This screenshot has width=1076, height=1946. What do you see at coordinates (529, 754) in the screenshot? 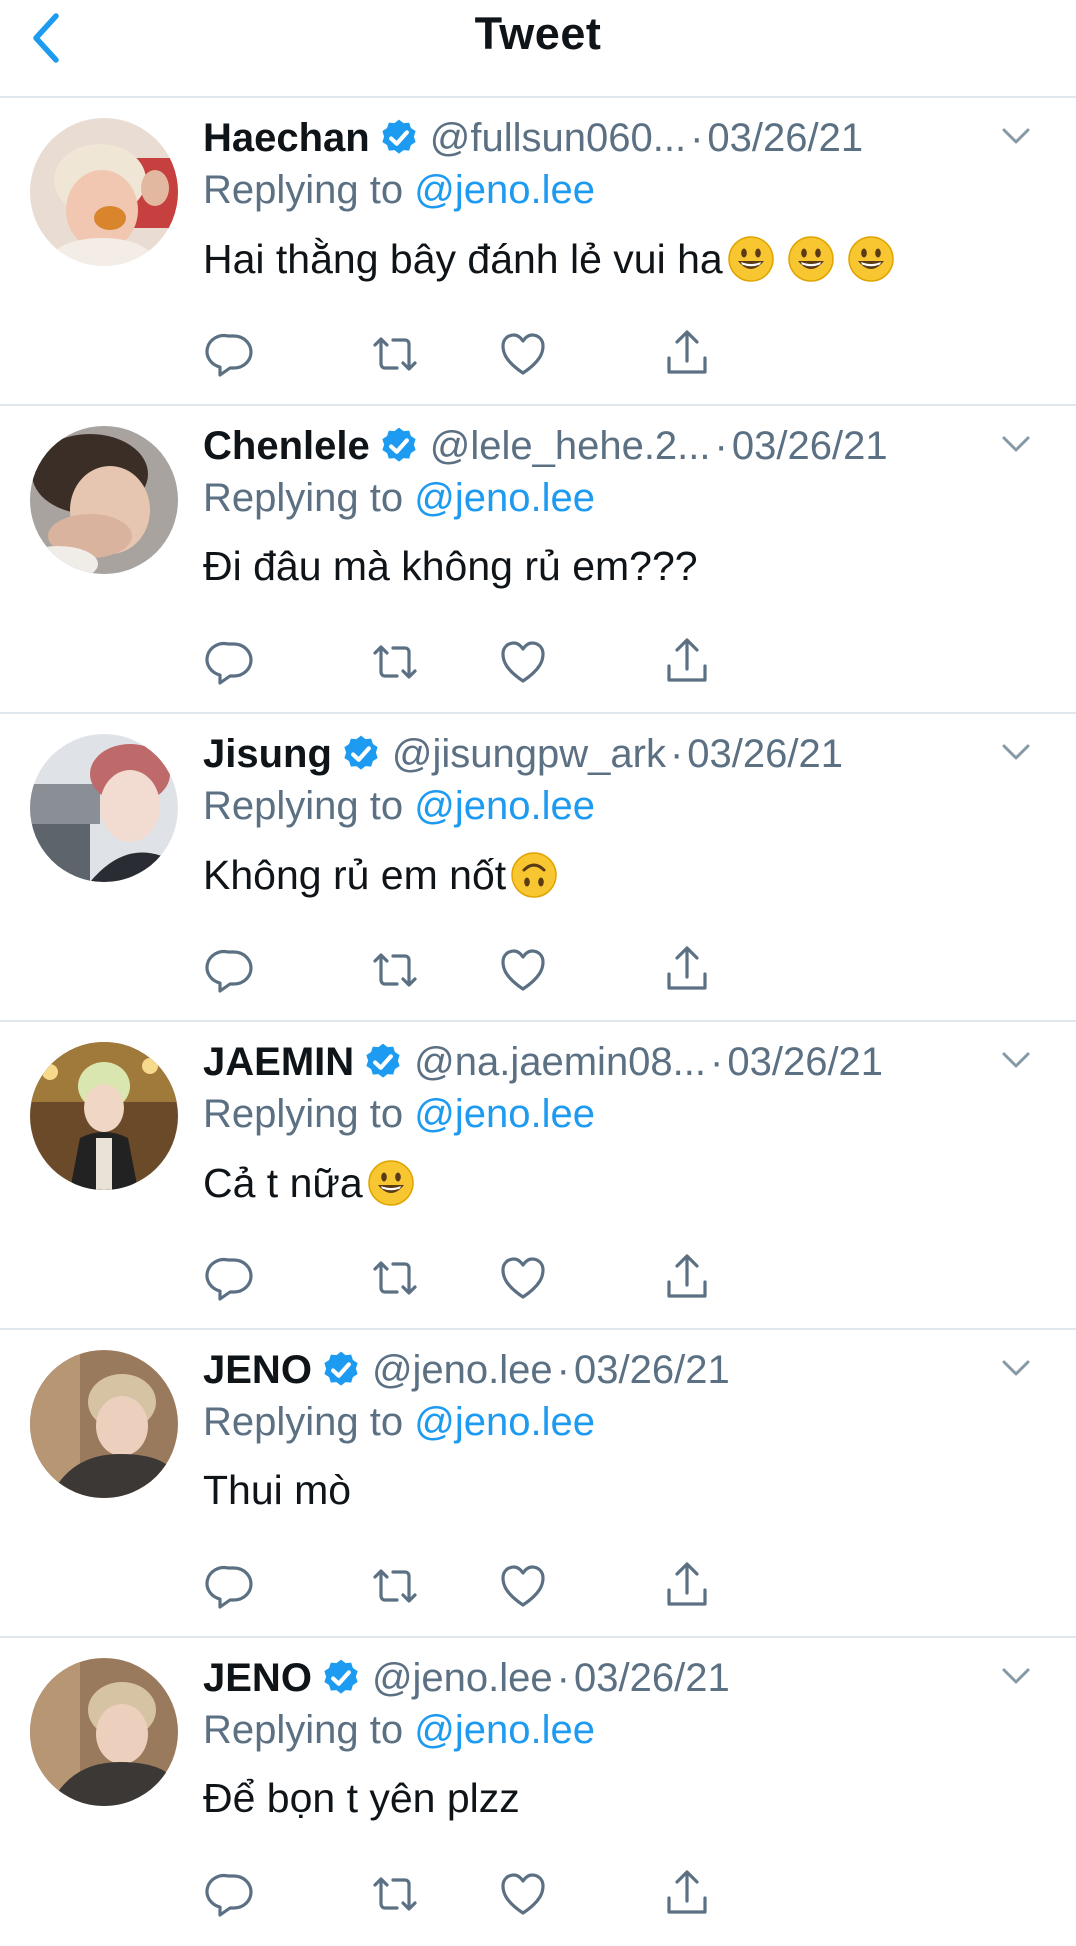
I see `user-handle: @jisungpw_ark` at bounding box center [529, 754].